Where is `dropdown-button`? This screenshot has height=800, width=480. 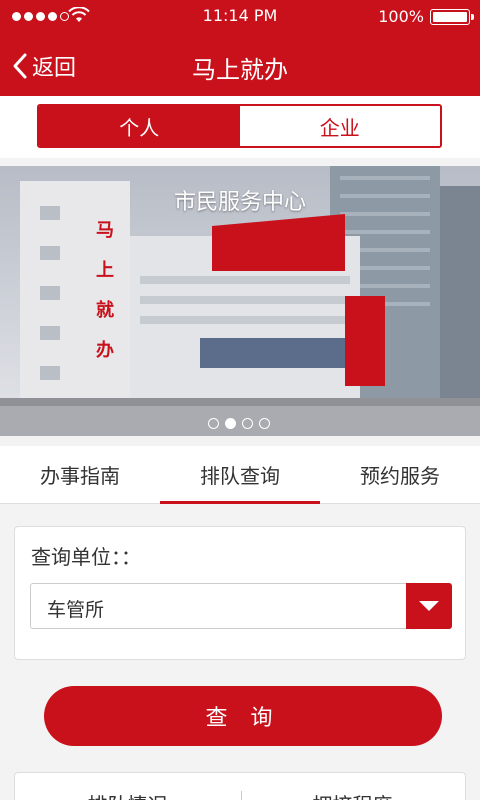 dropdown-button is located at coordinates (429, 606).